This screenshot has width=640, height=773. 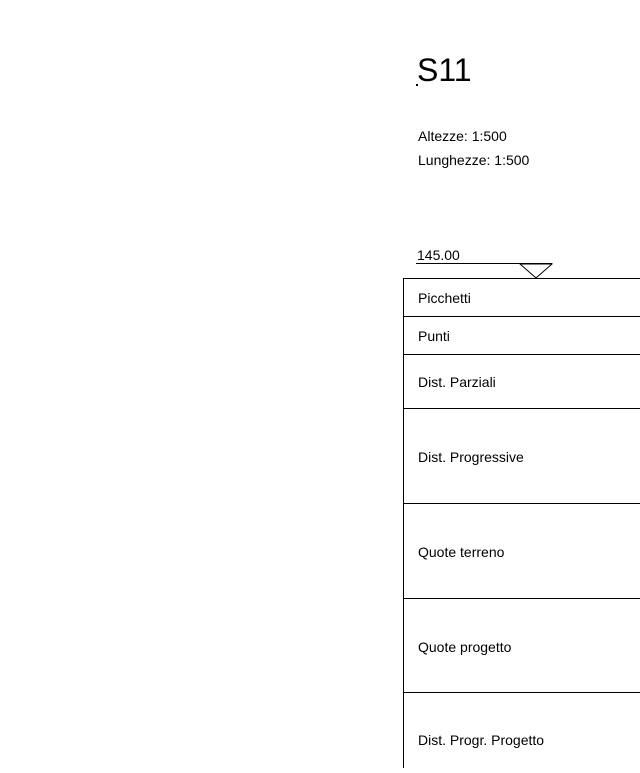 I want to click on section-title: S11, so click(x=444, y=70).